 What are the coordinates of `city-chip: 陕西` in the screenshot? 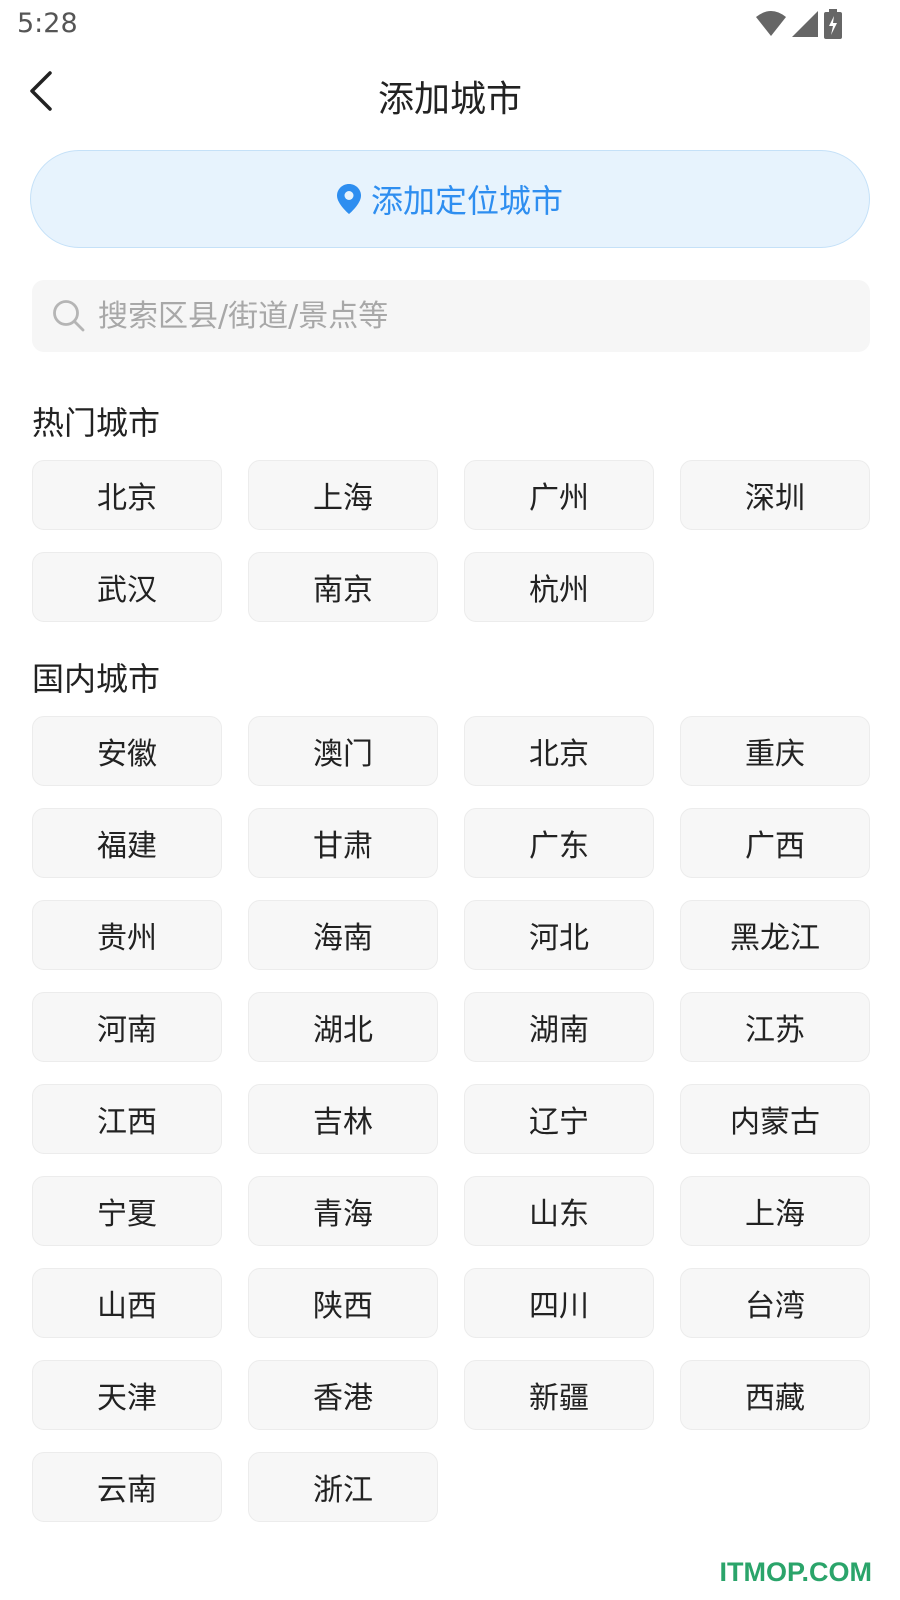 It's located at (343, 1303).